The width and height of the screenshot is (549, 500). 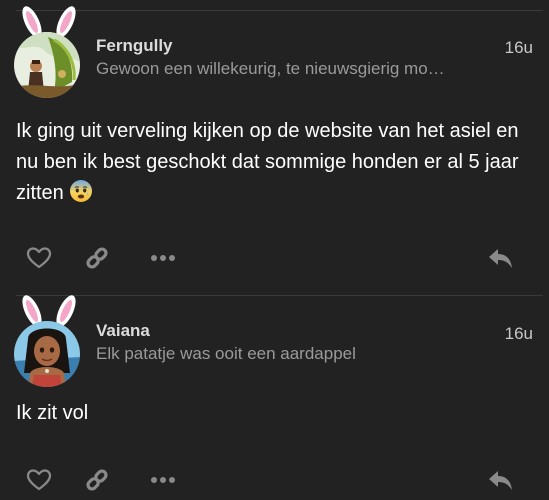 What do you see at coordinates (123, 331) in the screenshot?
I see `username: Vaiana` at bounding box center [123, 331].